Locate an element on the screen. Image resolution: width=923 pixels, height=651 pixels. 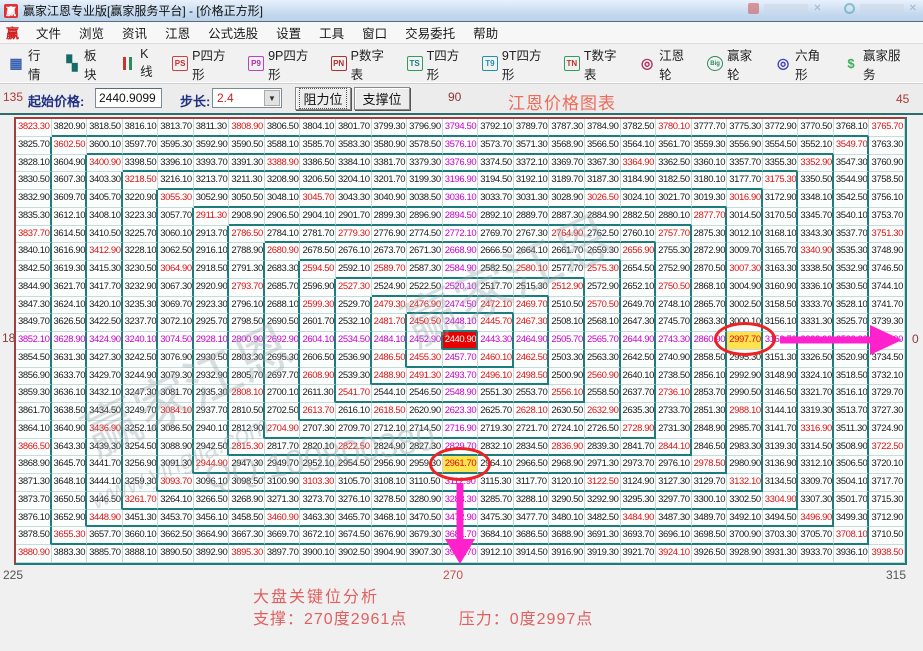
grid-cell: 3638.50 is located at coordinates (69, 412).